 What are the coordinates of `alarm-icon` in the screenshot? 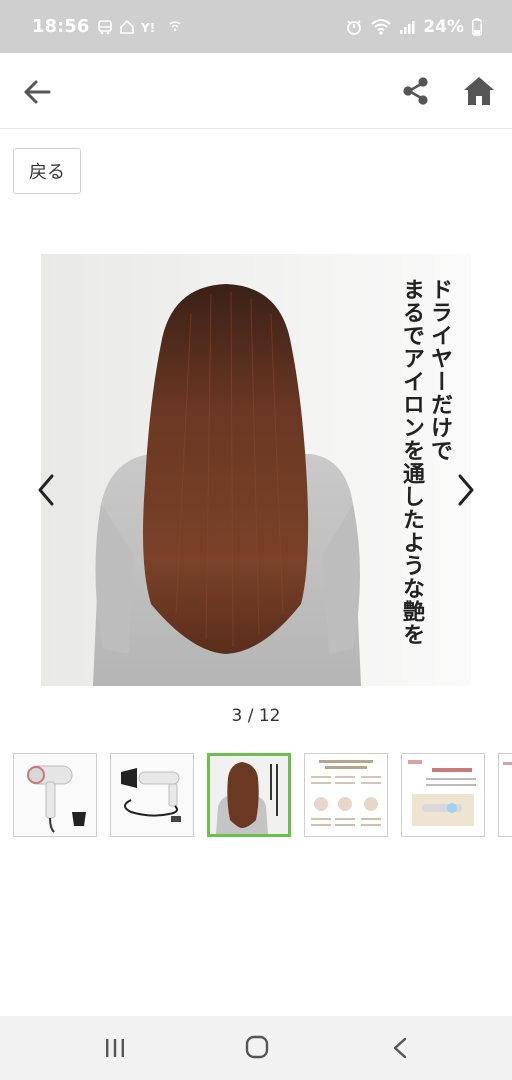 It's located at (354, 27).